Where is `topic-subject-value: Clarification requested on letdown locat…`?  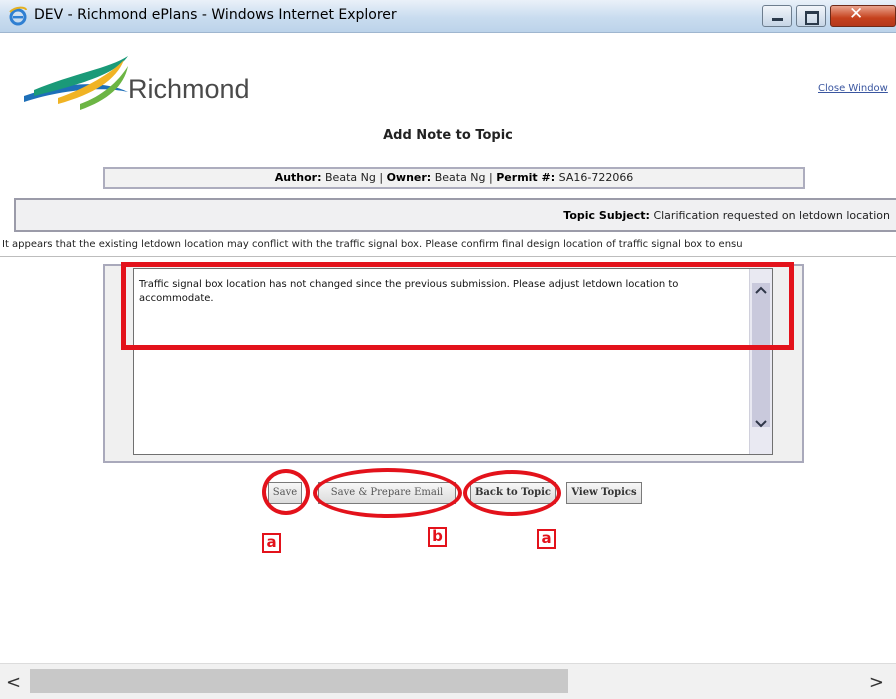
topic-subject-value: Clarification requested on letdown locat… is located at coordinates (771, 215).